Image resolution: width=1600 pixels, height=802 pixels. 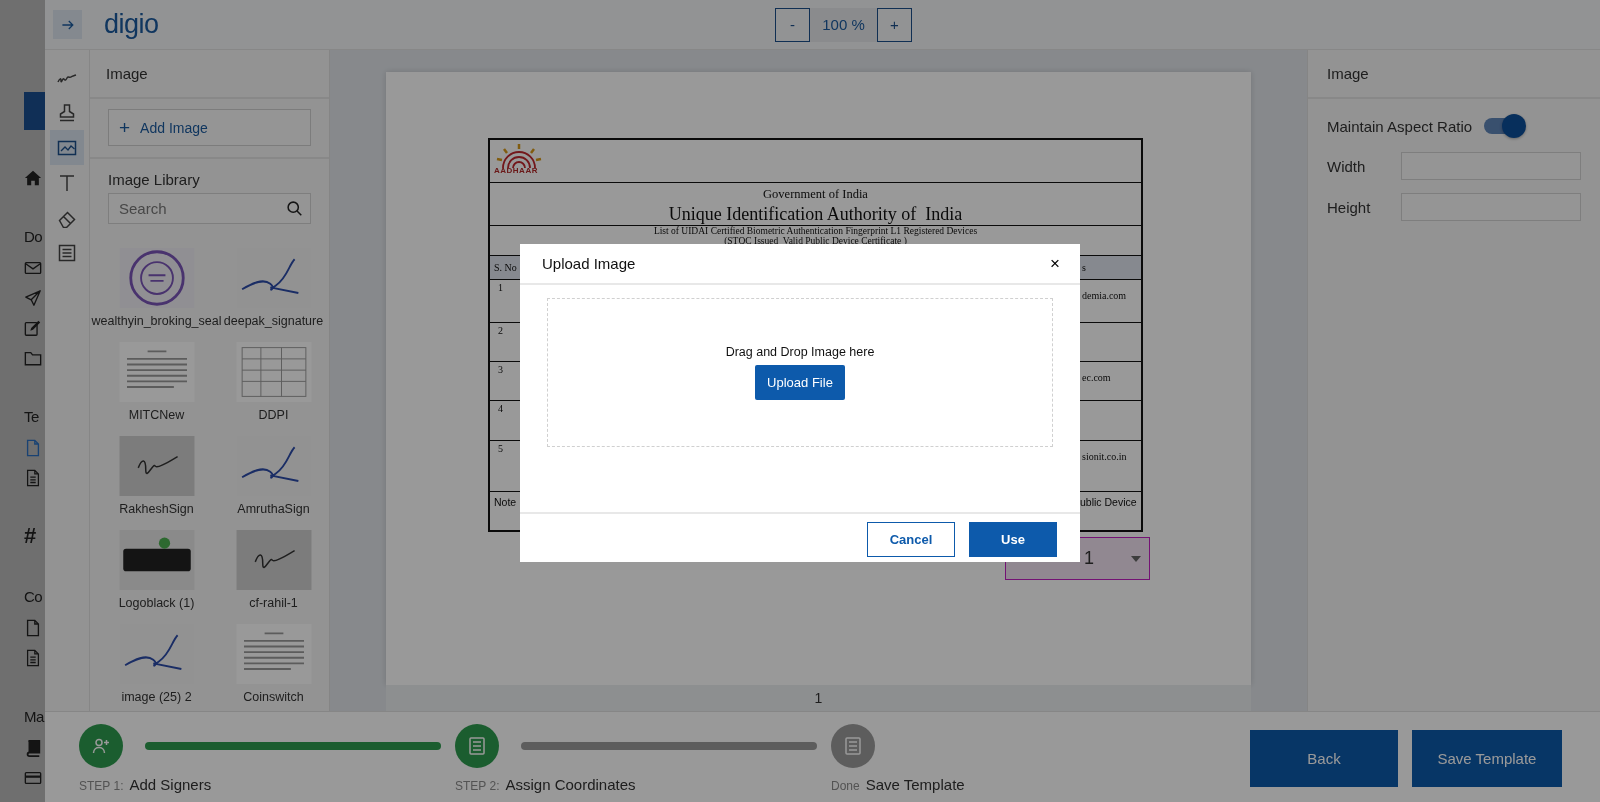 I want to click on image-name: image (25) 2, so click(x=156, y=697).